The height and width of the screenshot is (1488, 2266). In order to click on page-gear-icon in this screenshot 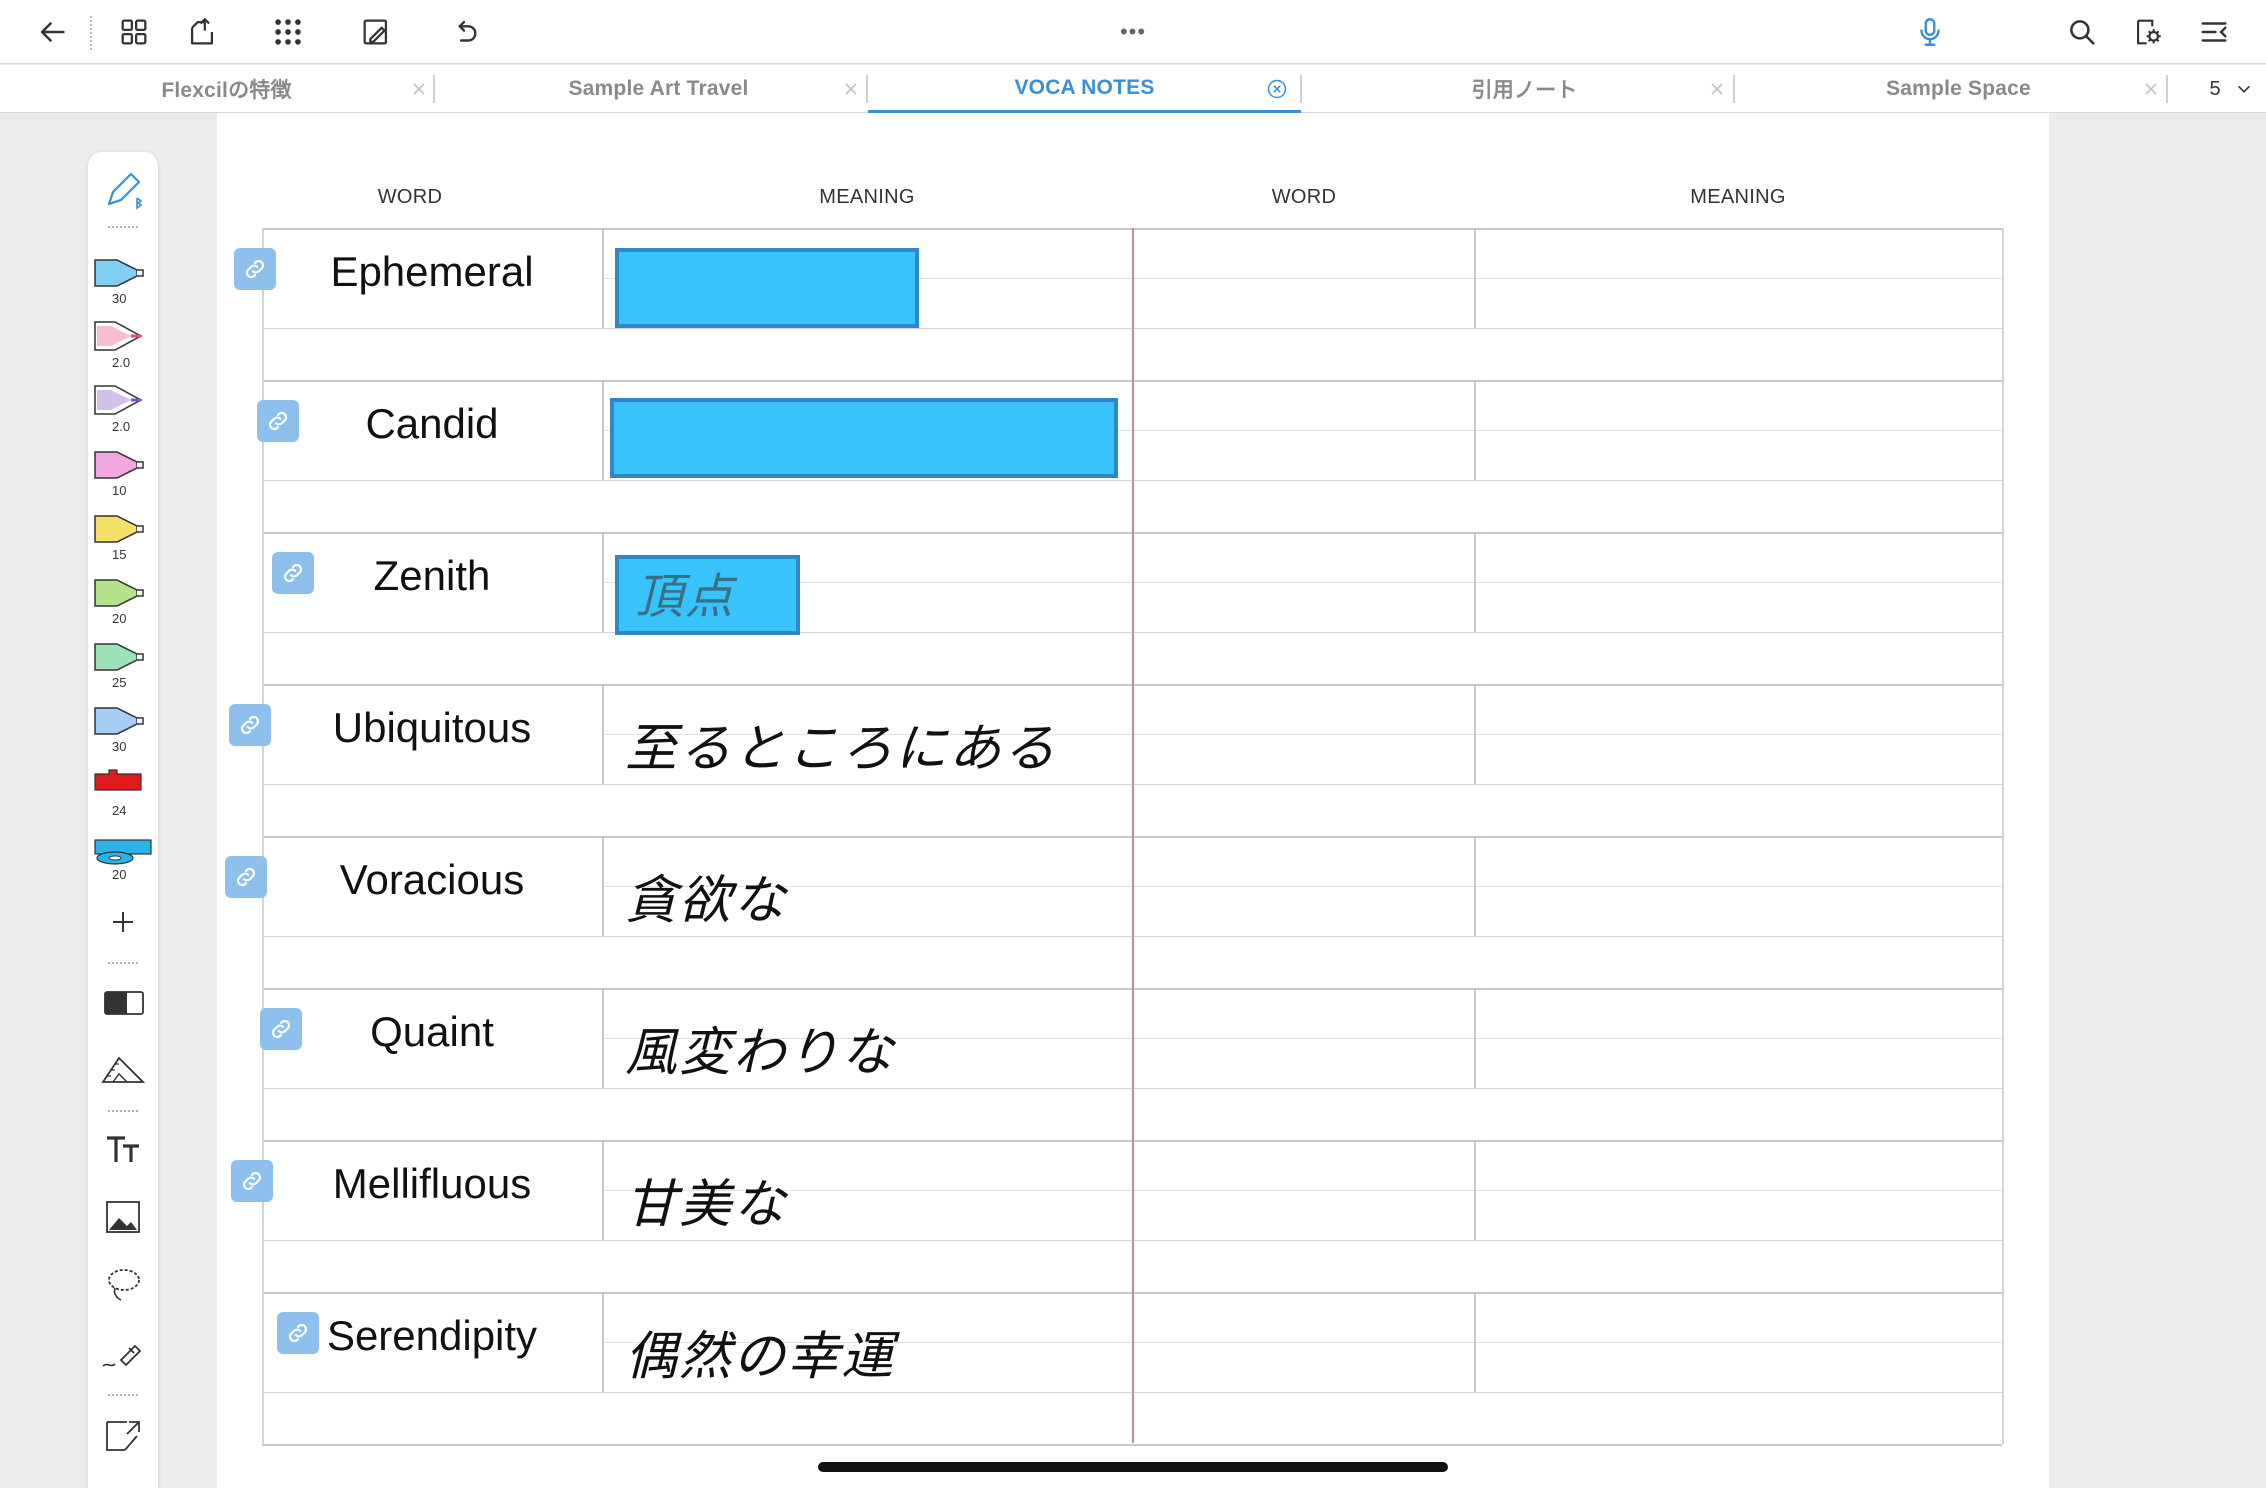, I will do `click(2149, 32)`.